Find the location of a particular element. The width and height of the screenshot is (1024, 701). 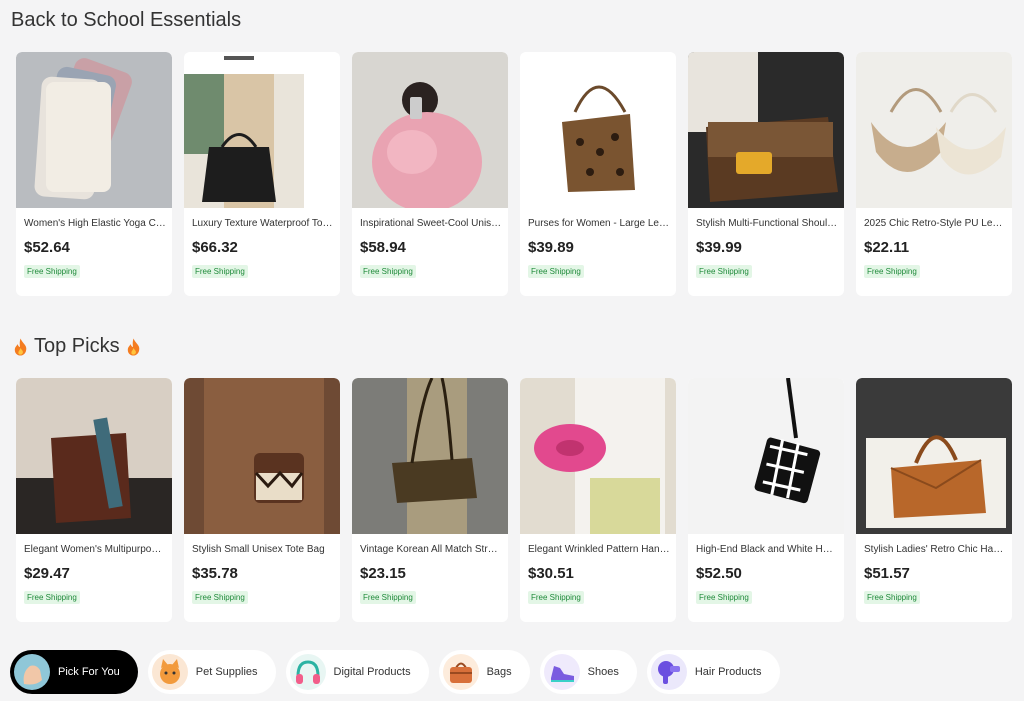

tab-label: Hair Products is located at coordinates (728, 672).